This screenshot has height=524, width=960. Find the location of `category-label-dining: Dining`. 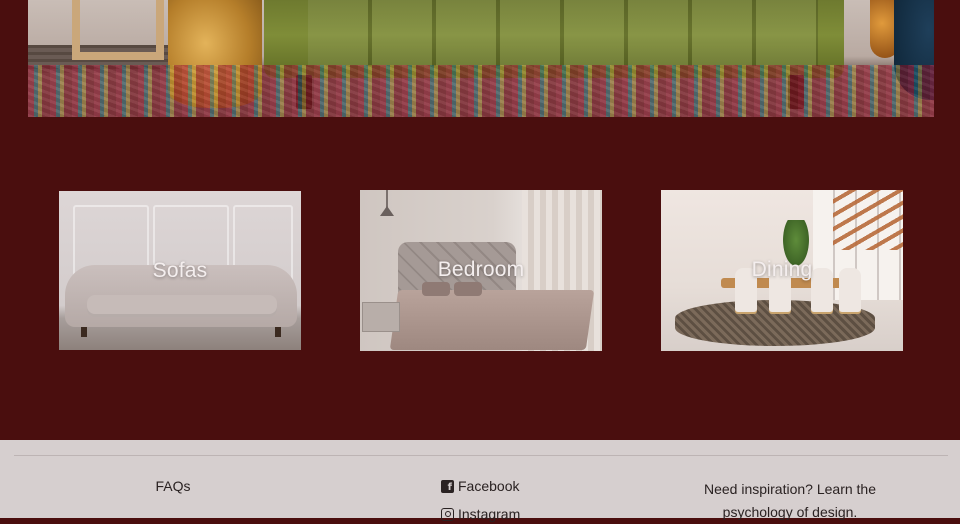

category-label-dining: Dining is located at coordinates (782, 269).